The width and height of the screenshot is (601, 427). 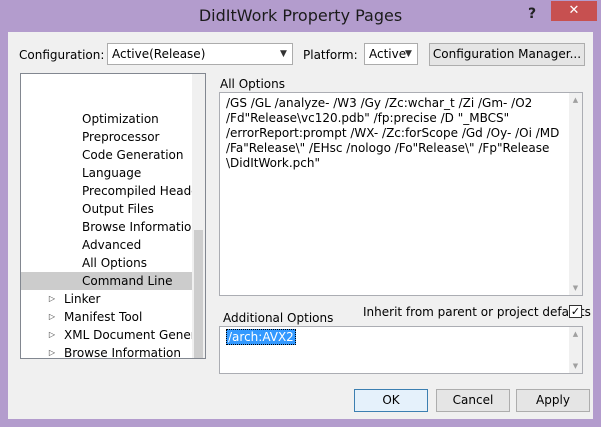 What do you see at coordinates (261, 337) in the screenshot?
I see `additional-options-value: /arch:AVX2` at bounding box center [261, 337].